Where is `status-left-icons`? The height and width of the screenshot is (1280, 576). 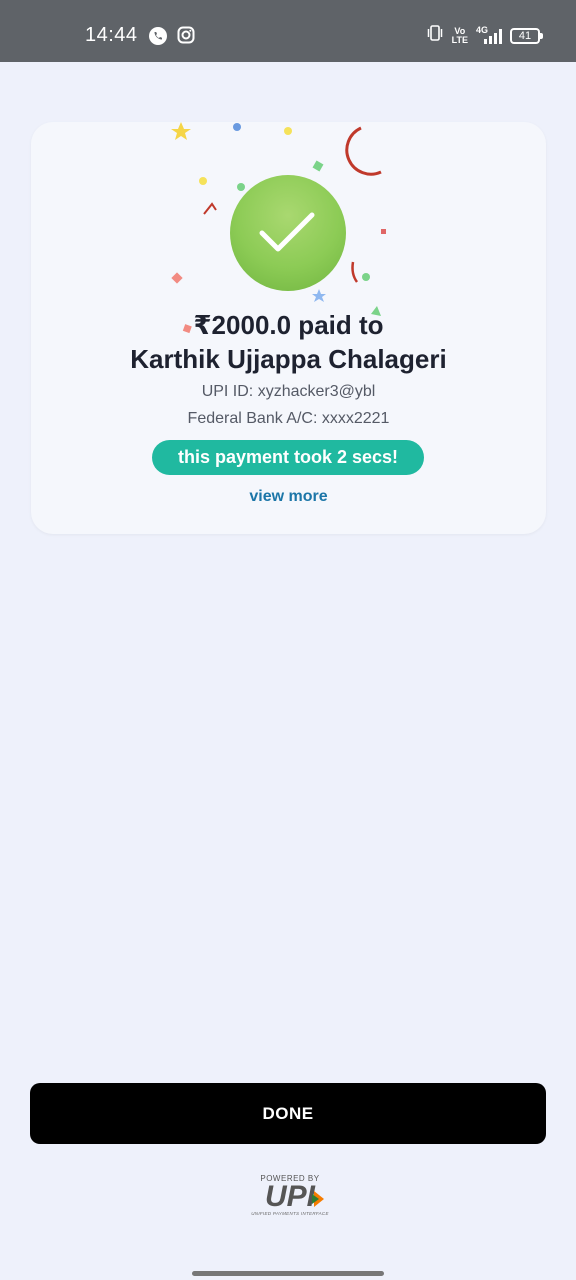
status-left-icons is located at coordinates (171, 38).